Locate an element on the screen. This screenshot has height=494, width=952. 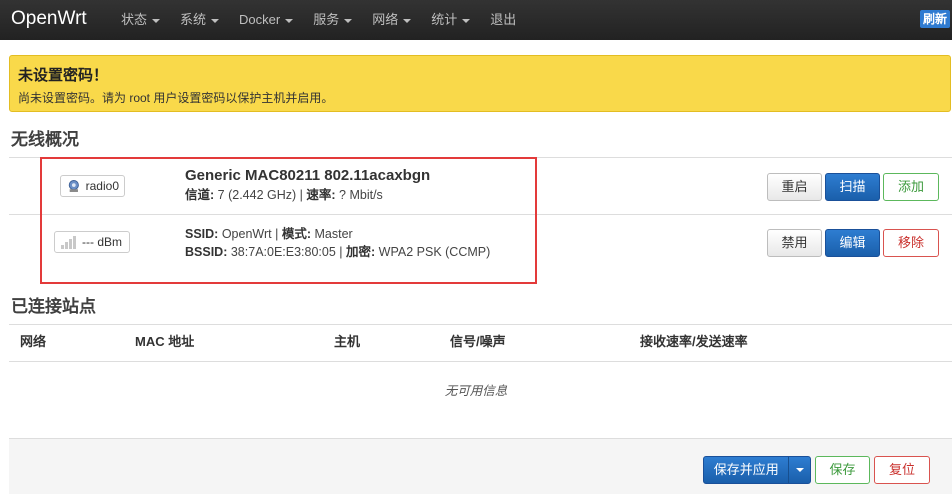
save-apply-button: 保存并应用 is located at coordinates (746, 470).